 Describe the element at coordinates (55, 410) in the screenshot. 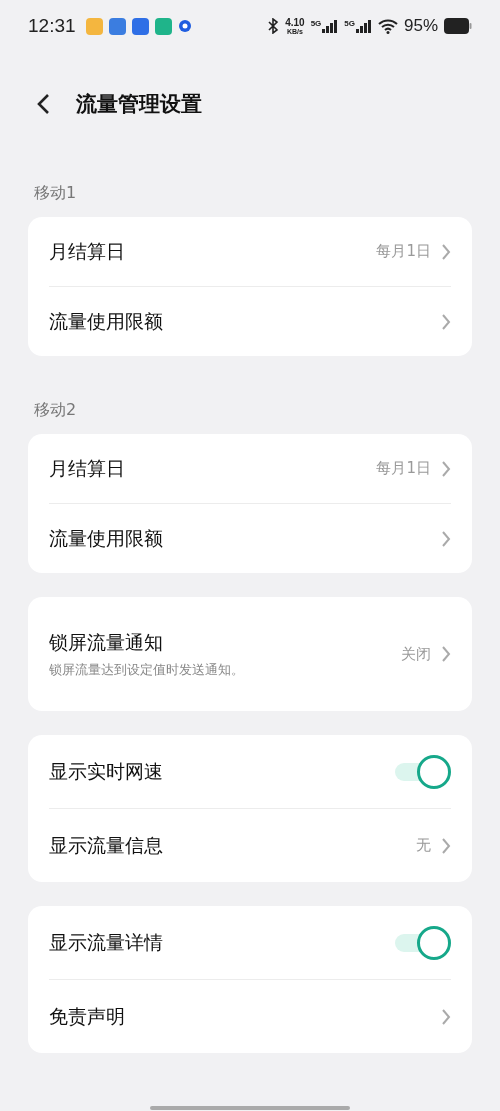

I see `section-label: 移动2` at that location.